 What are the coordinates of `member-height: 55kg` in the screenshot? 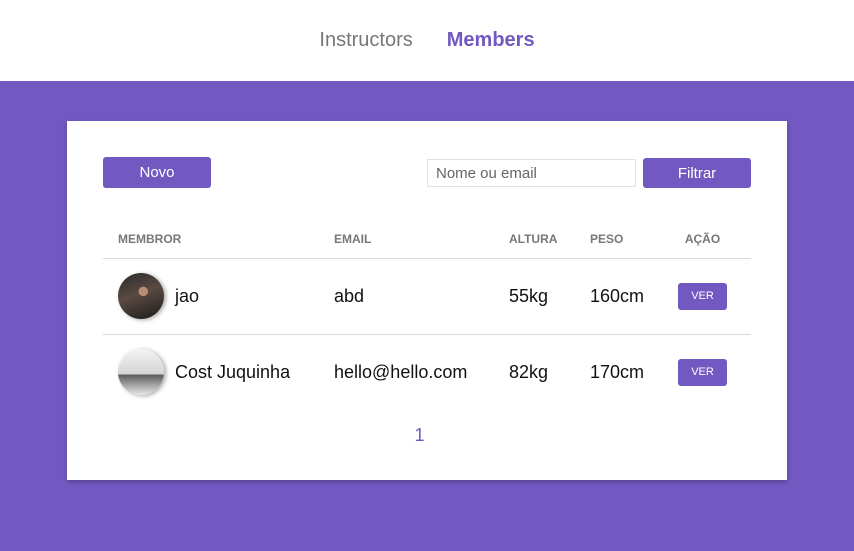 It's located at (549, 296).